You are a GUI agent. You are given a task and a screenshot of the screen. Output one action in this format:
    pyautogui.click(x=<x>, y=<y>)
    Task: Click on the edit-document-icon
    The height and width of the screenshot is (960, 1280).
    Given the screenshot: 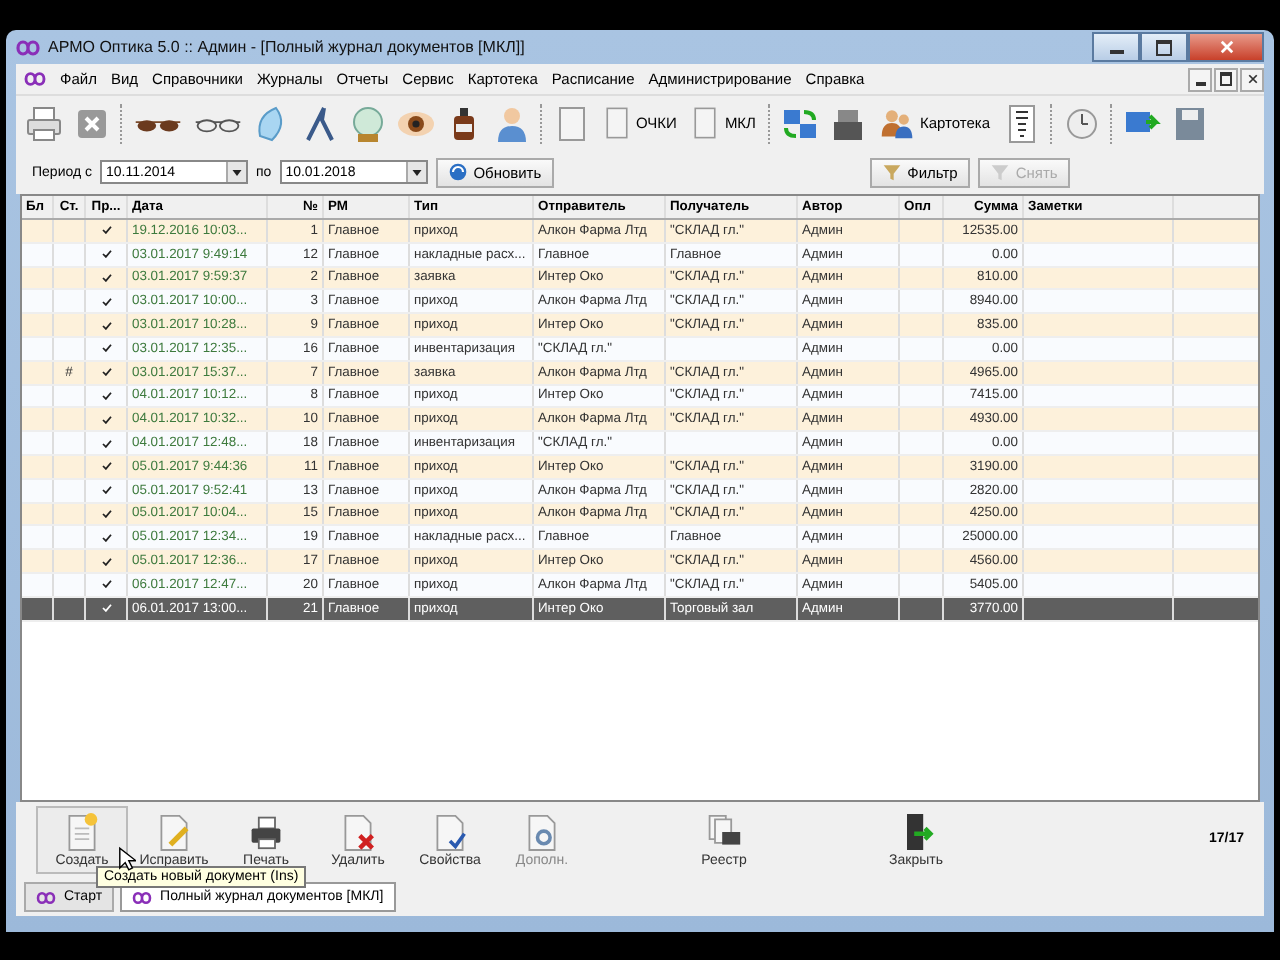 What is the action you would take?
    pyautogui.click(x=174, y=831)
    